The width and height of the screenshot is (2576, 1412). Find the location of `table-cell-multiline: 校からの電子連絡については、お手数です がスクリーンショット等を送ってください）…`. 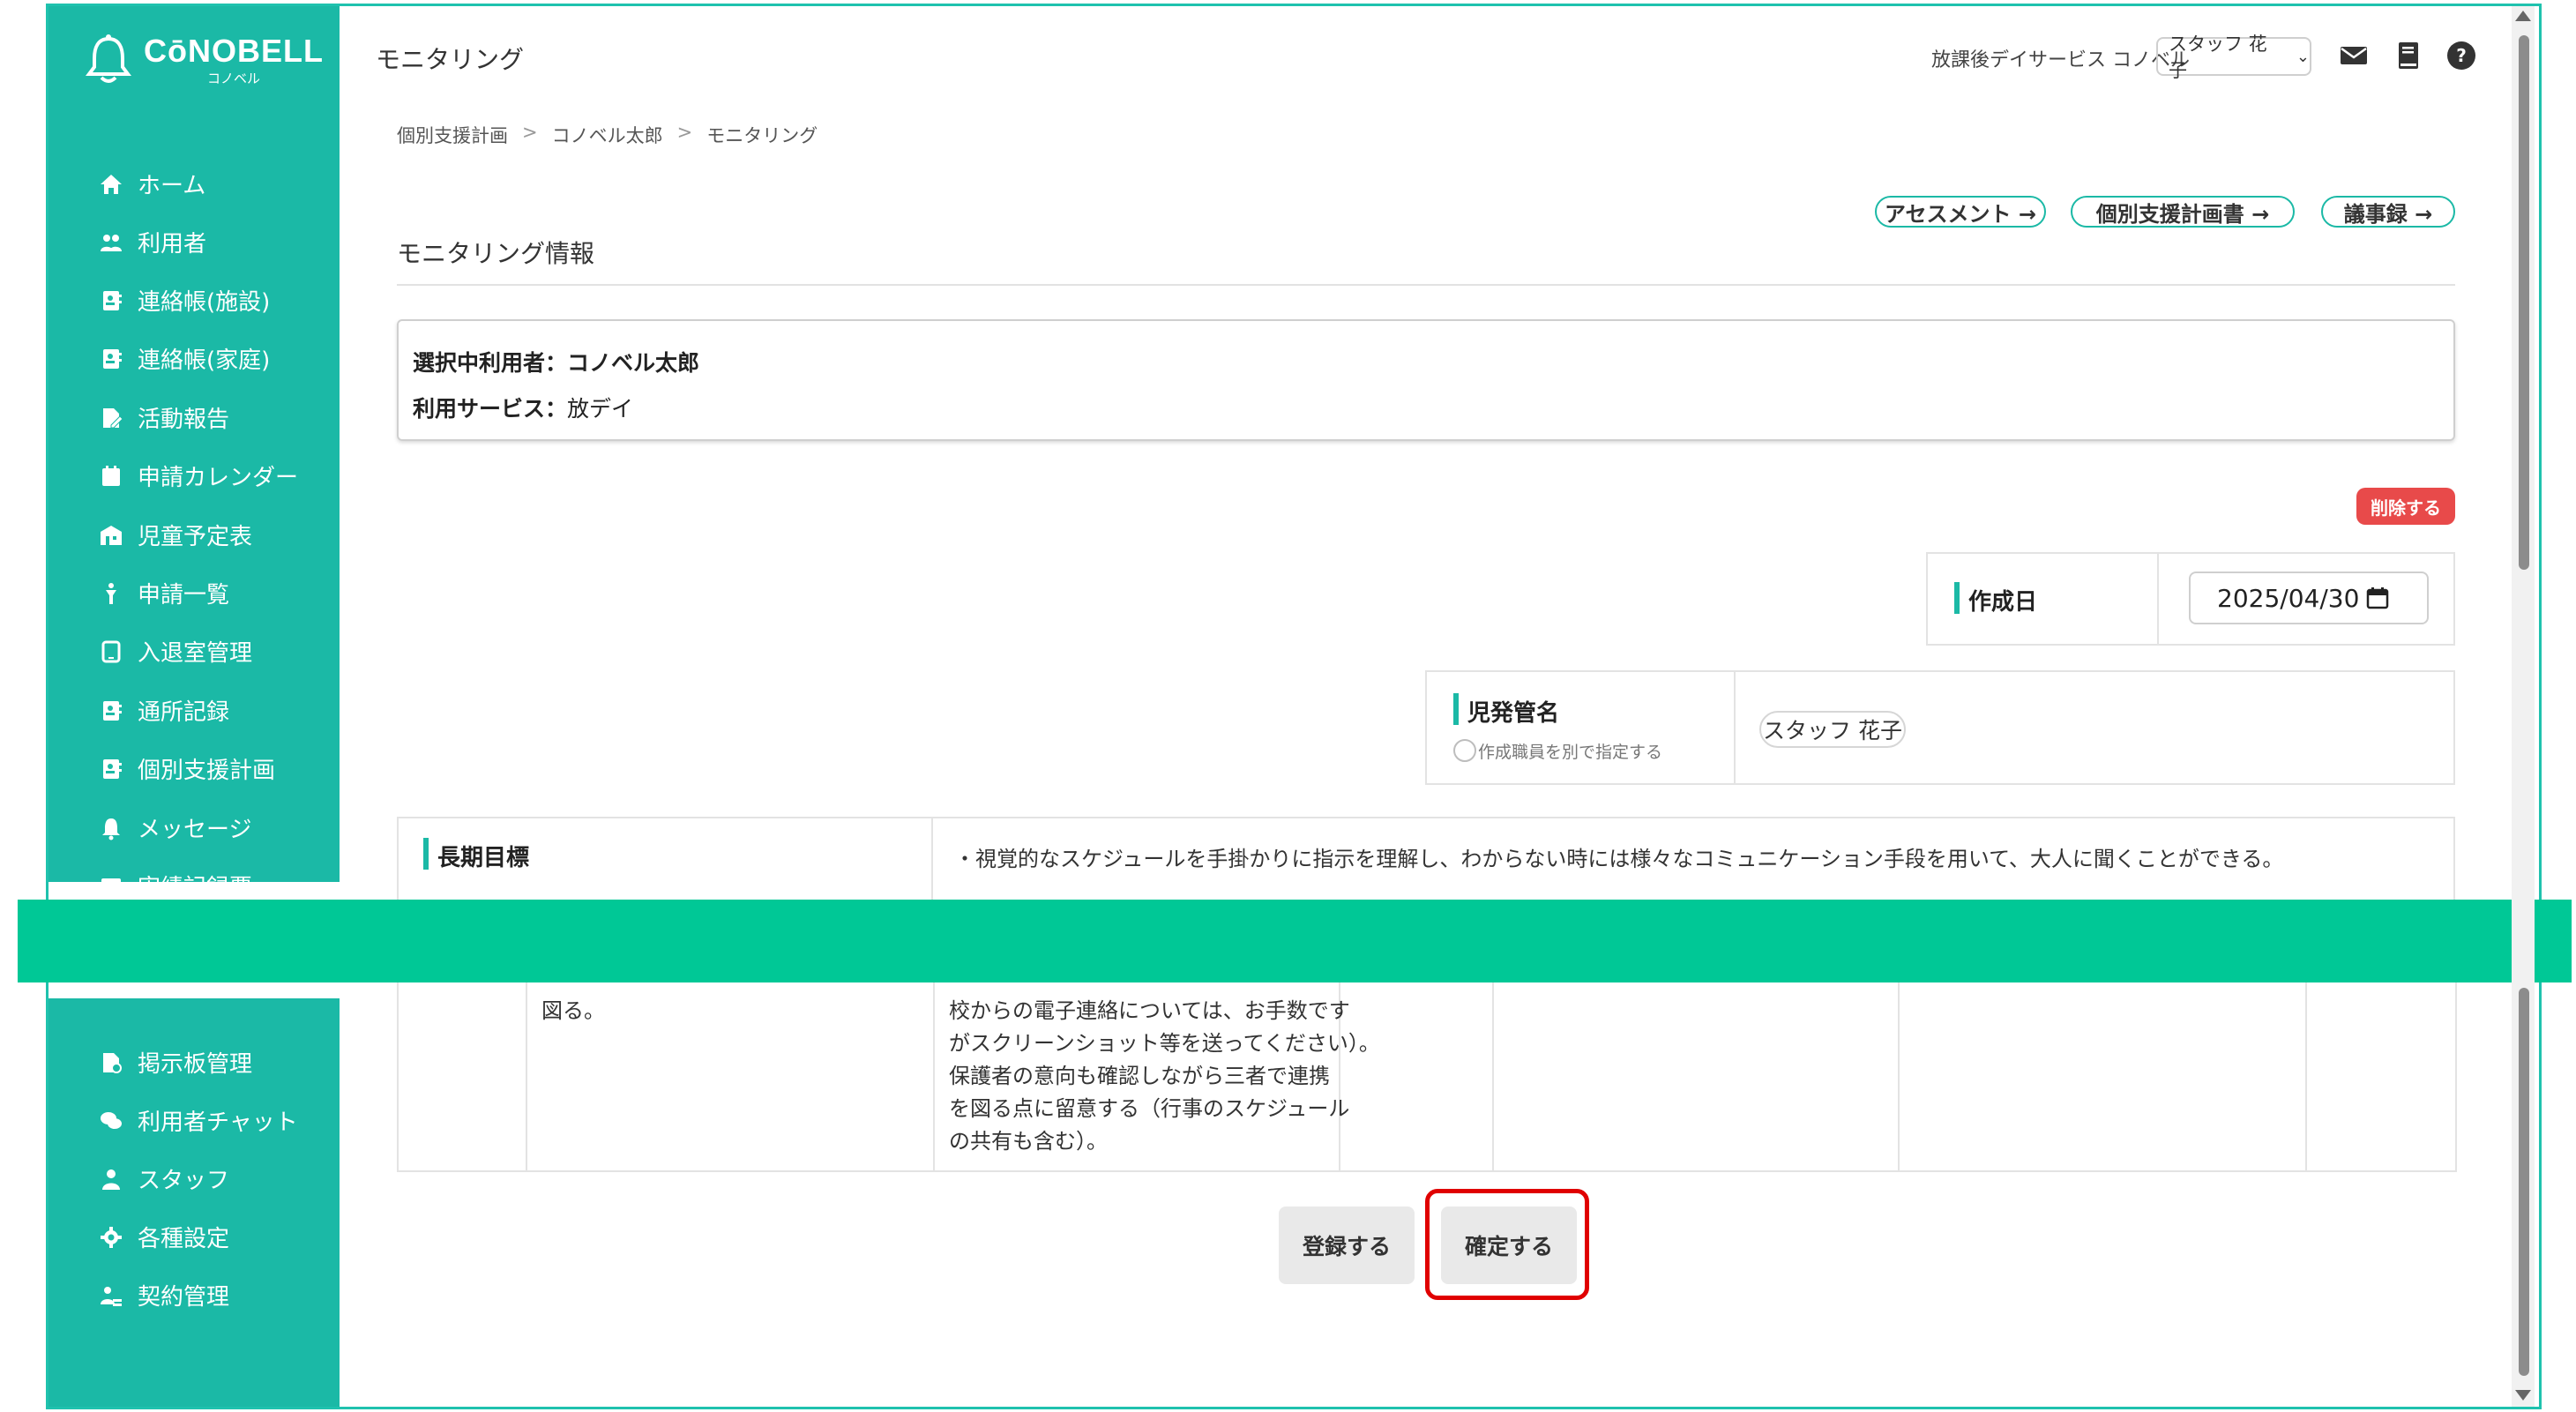

table-cell-multiline: 校からの電子連絡については、お手数です がスクリーンショット等を送ってください）… is located at coordinates (1164, 1076).